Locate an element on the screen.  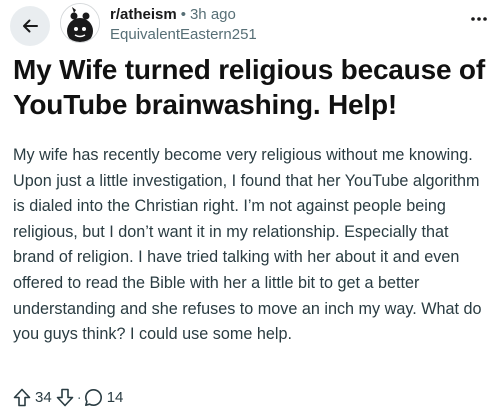
vote-count: 34 is located at coordinates (43, 397).